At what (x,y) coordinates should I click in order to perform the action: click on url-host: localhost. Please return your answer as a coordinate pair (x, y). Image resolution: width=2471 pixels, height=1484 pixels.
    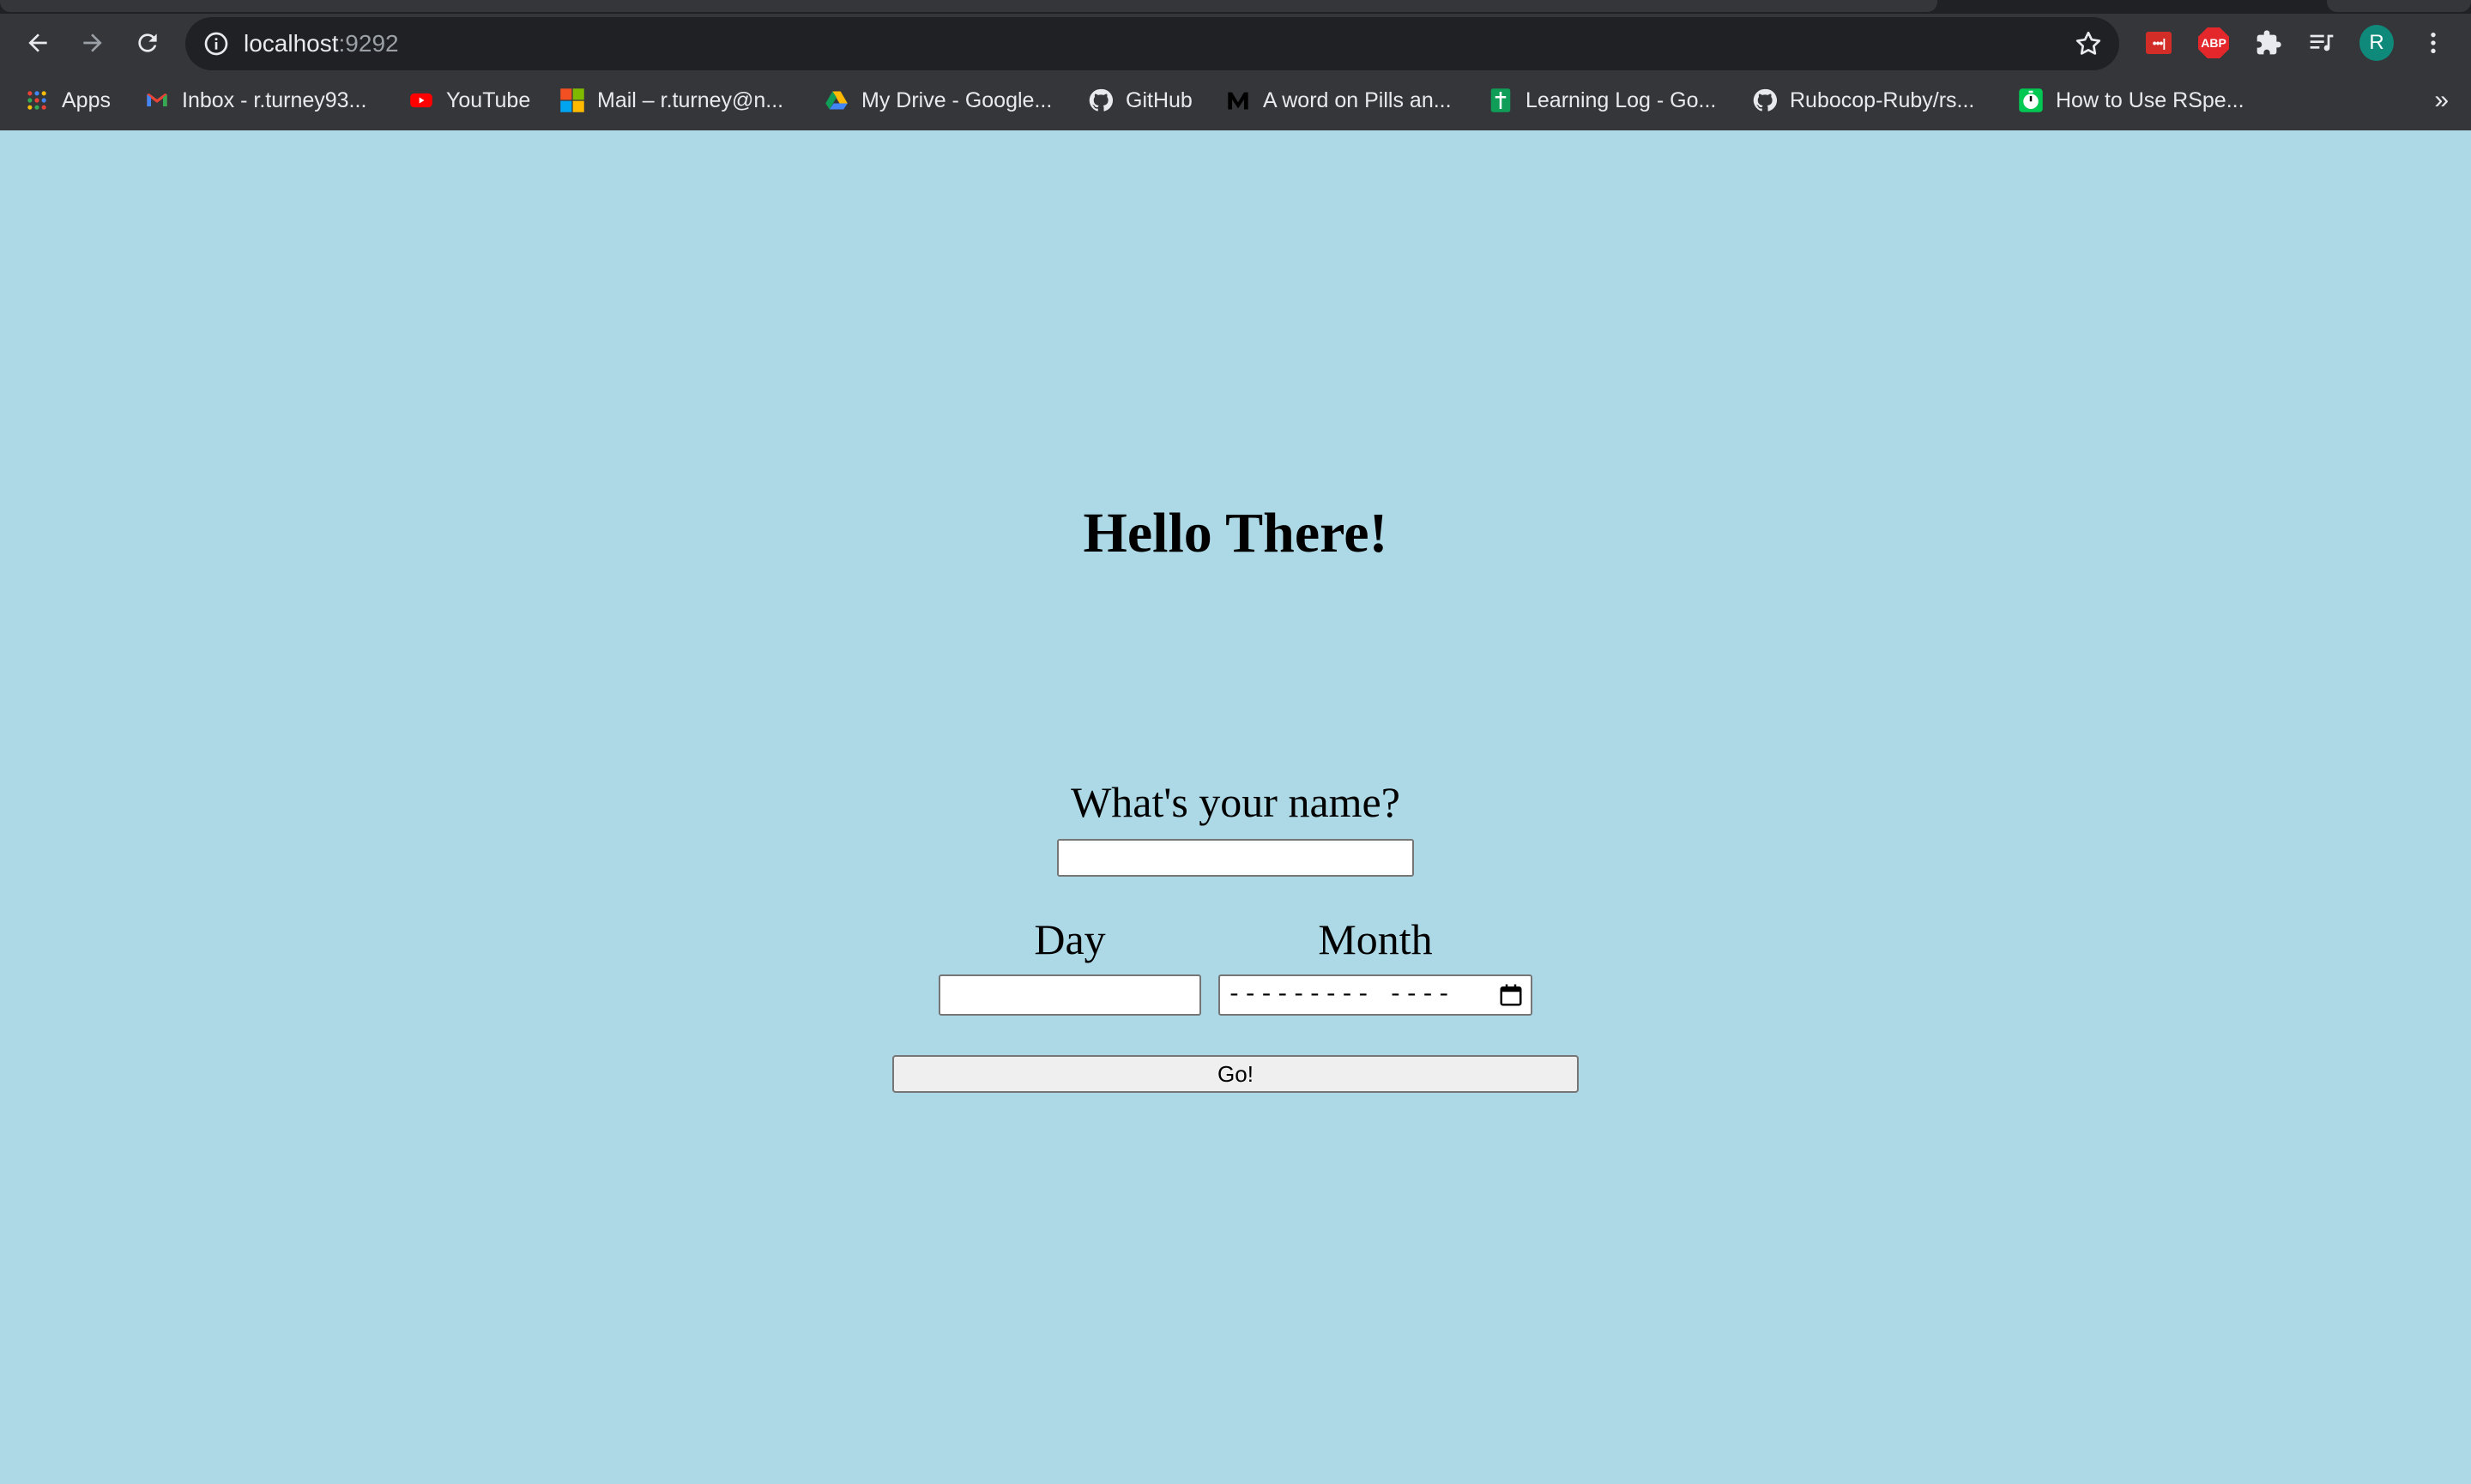
    Looking at the image, I should click on (291, 43).